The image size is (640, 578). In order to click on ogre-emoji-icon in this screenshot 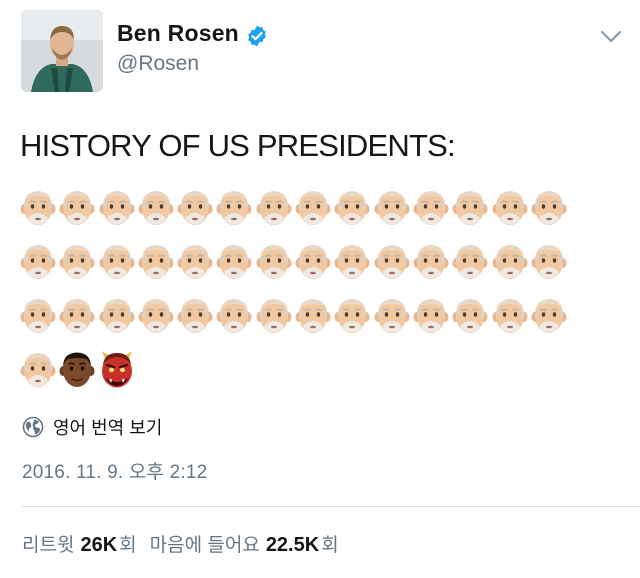, I will do `click(117, 370)`.